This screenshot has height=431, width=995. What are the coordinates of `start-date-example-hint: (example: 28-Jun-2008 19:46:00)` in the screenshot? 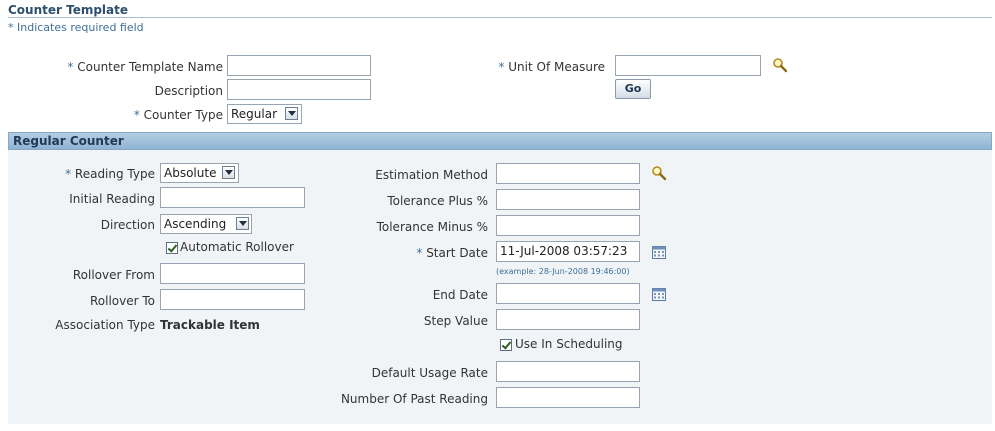 It's located at (563, 271).